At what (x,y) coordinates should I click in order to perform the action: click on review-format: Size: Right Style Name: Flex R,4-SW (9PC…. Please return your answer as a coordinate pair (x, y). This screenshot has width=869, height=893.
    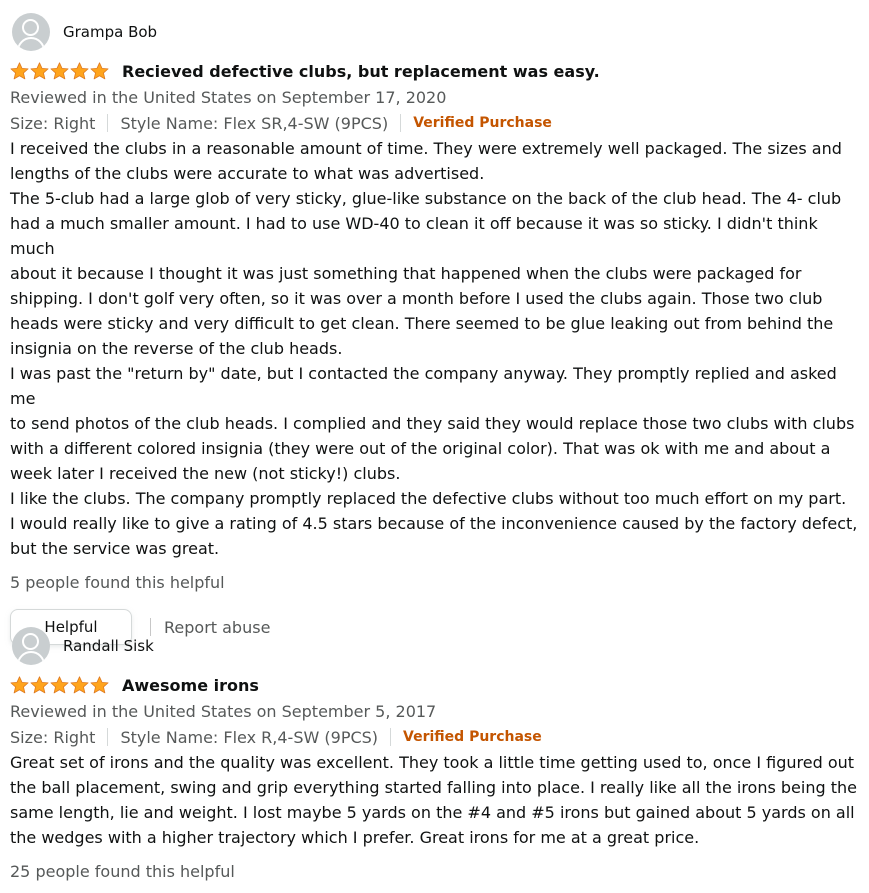
    Looking at the image, I should click on (436, 737).